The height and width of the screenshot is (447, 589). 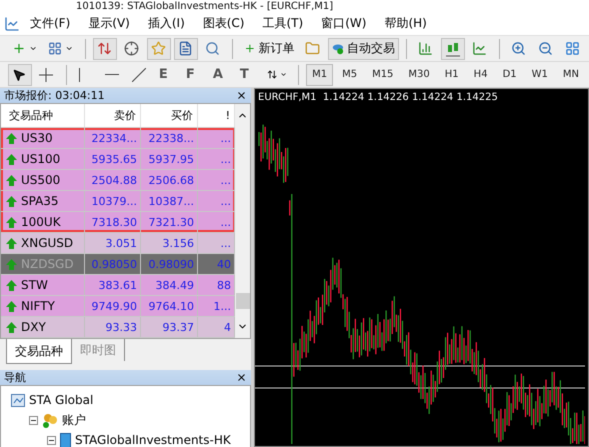 I want to click on tool-button: T, so click(x=248, y=75).